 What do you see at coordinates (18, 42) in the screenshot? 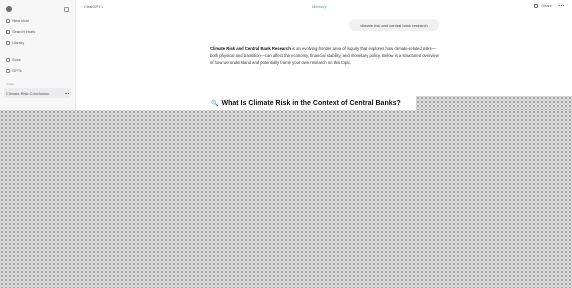
I see `sidebar-item-label: Library` at bounding box center [18, 42].